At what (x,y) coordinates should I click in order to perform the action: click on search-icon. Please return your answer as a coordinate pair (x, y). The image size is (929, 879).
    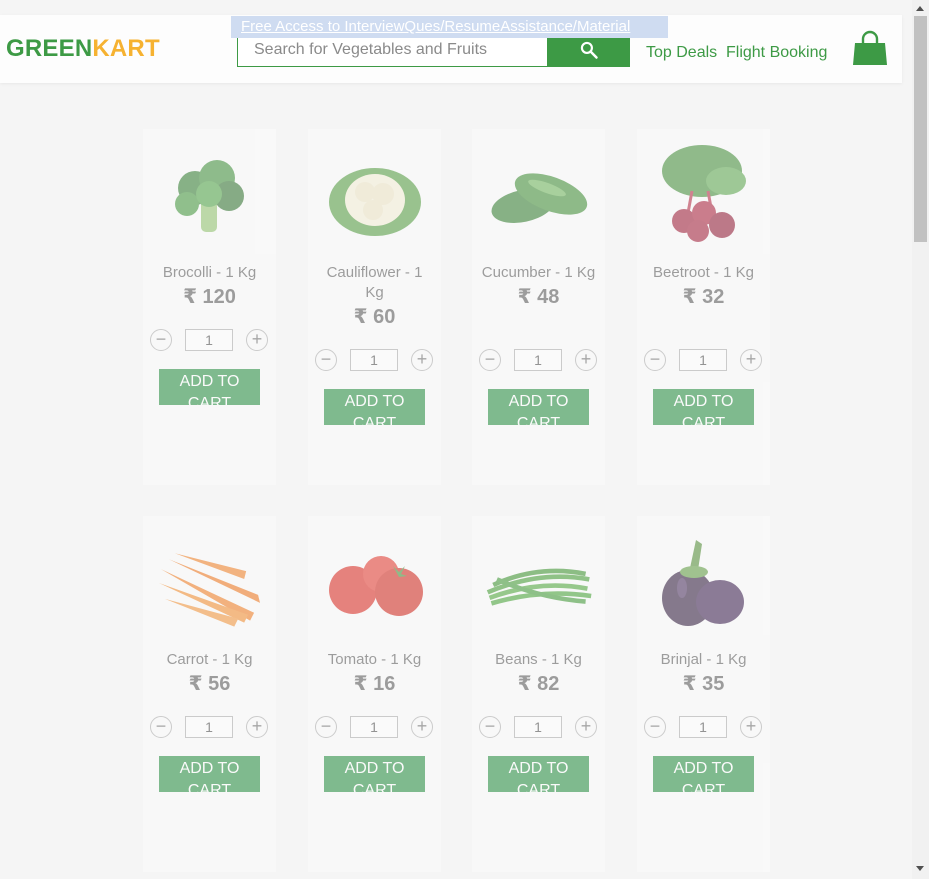
    Looking at the image, I should click on (589, 50).